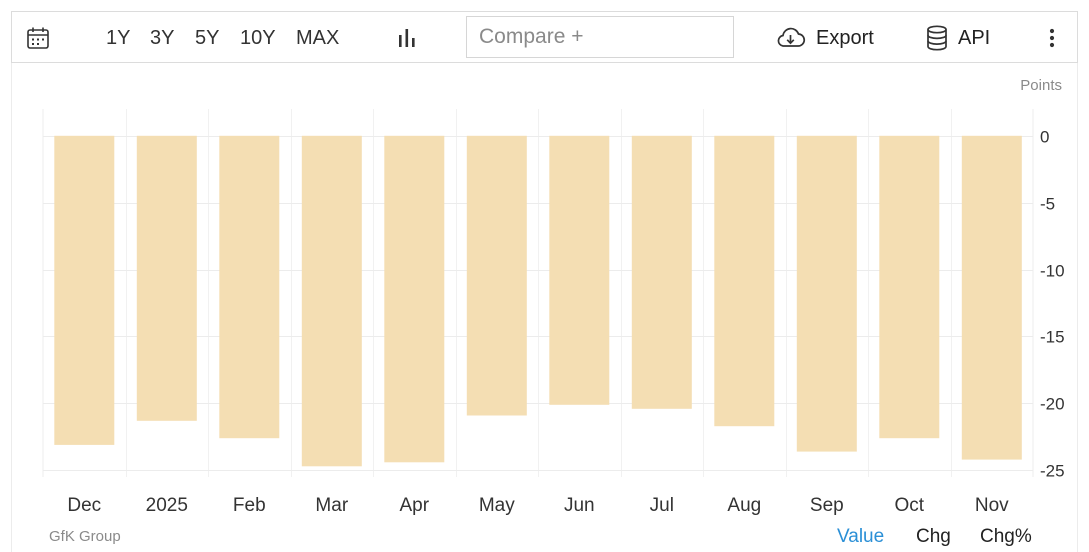  I want to click on api-button: API, so click(958, 38).